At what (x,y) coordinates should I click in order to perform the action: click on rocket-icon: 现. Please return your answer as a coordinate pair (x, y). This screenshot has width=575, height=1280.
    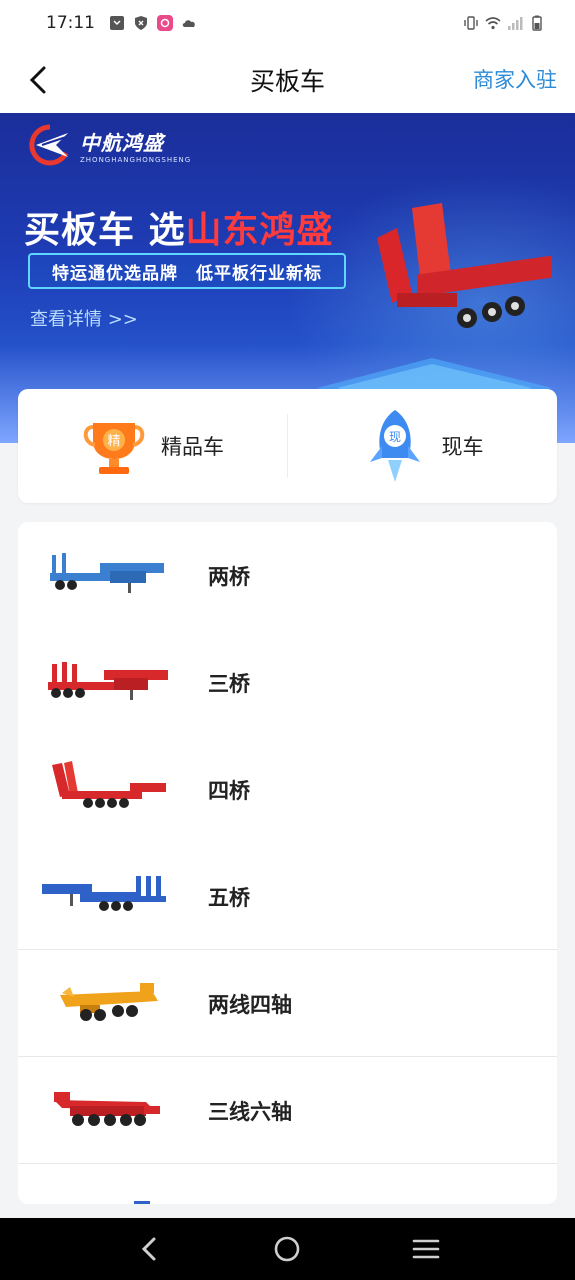
    Looking at the image, I should click on (394, 446).